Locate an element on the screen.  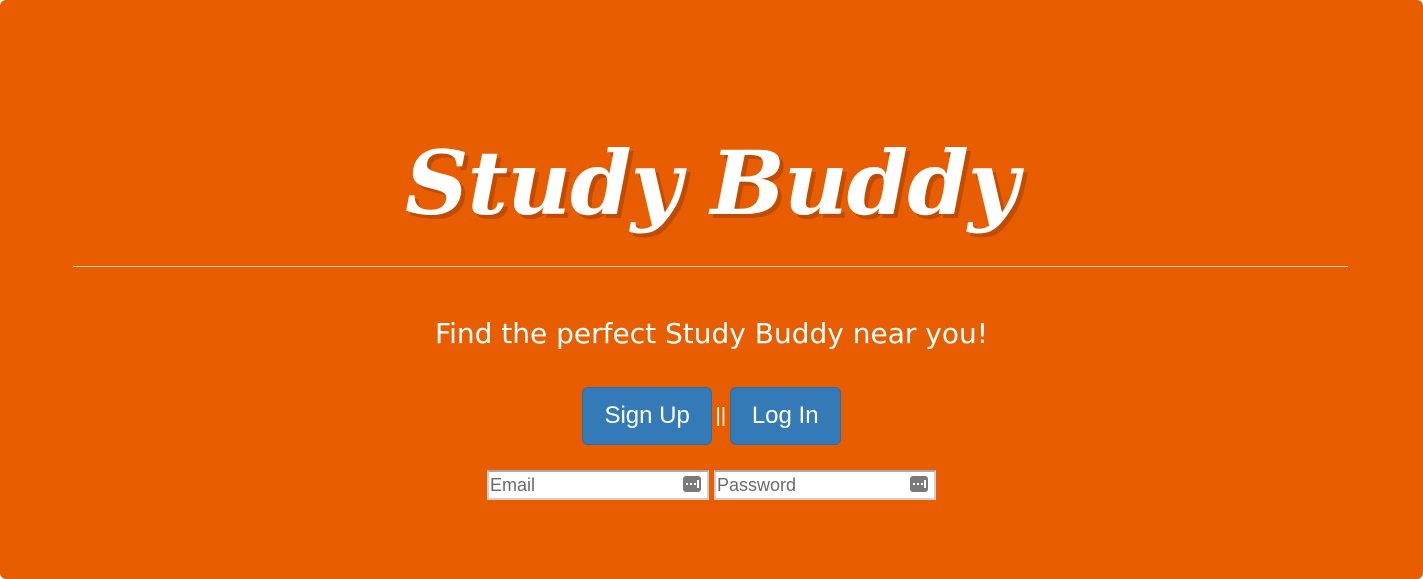
auth-buttons: Sign Up || Log In is located at coordinates (711, 416).